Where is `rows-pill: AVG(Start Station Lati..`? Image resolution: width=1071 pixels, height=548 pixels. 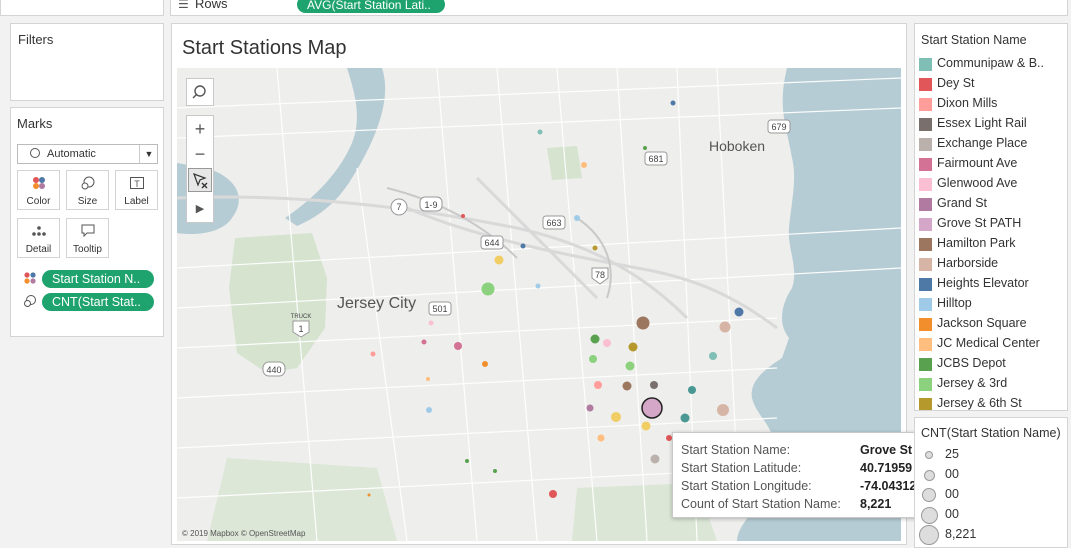 rows-pill: AVG(Start Station Lati.. is located at coordinates (371, 6).